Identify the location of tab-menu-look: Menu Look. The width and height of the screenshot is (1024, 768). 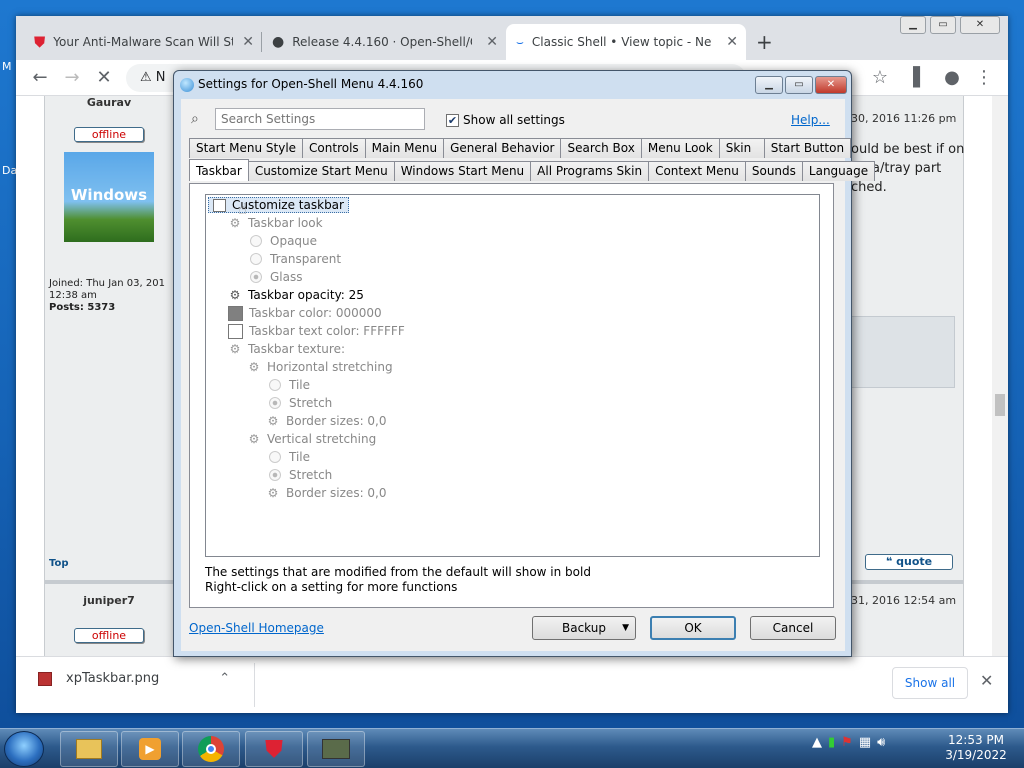
(680, 148).